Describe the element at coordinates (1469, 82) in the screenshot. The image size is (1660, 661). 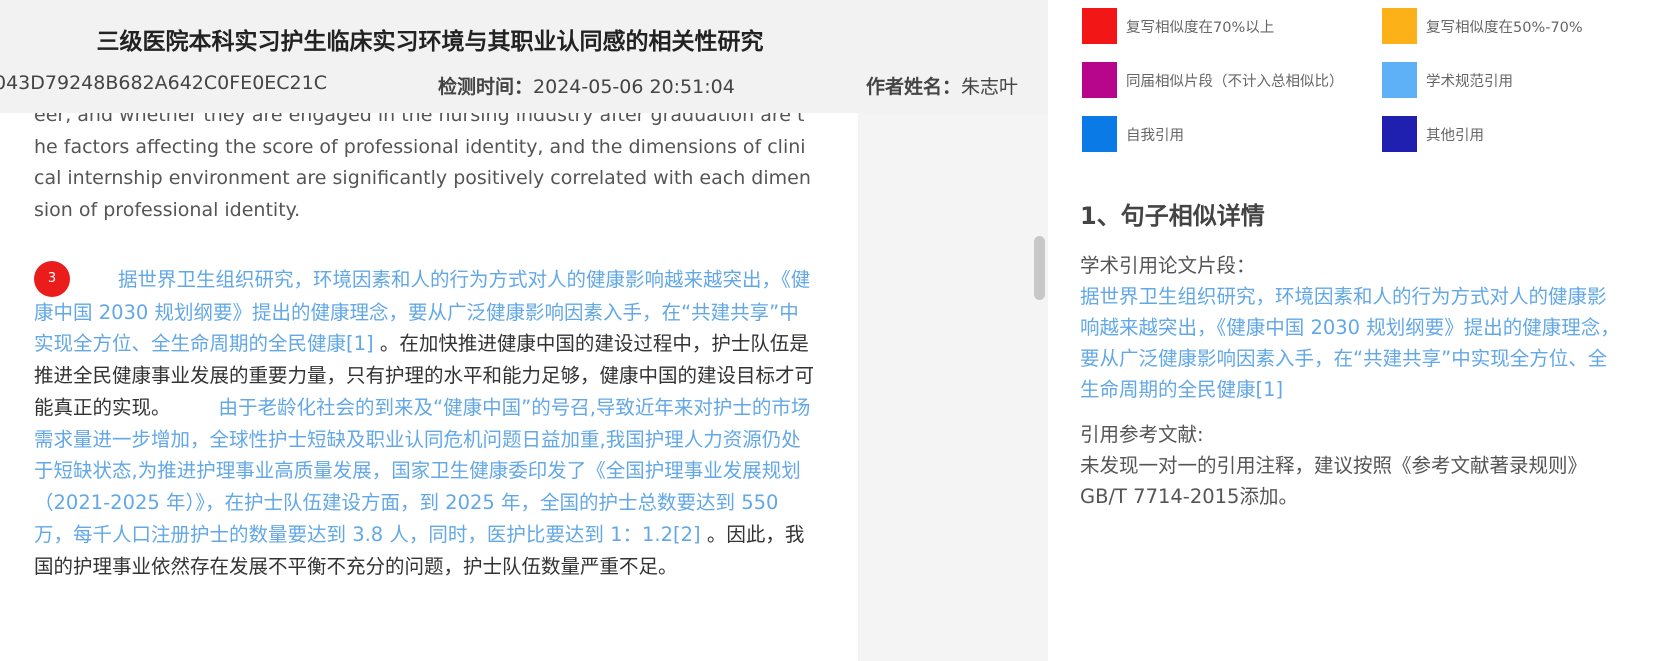
I see `legend-label: 学术规范引用` at that location.